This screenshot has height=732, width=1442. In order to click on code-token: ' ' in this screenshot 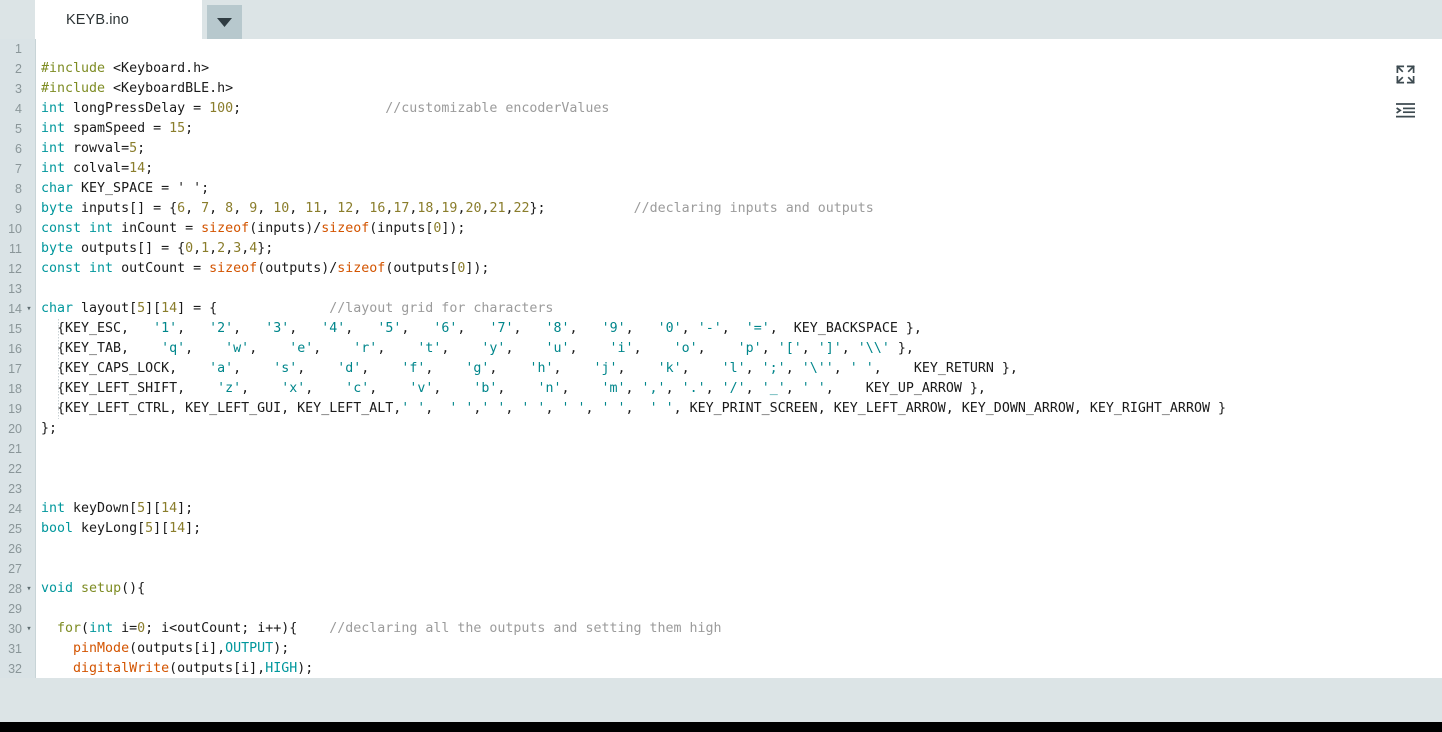, I will do `click(413, 408)`.